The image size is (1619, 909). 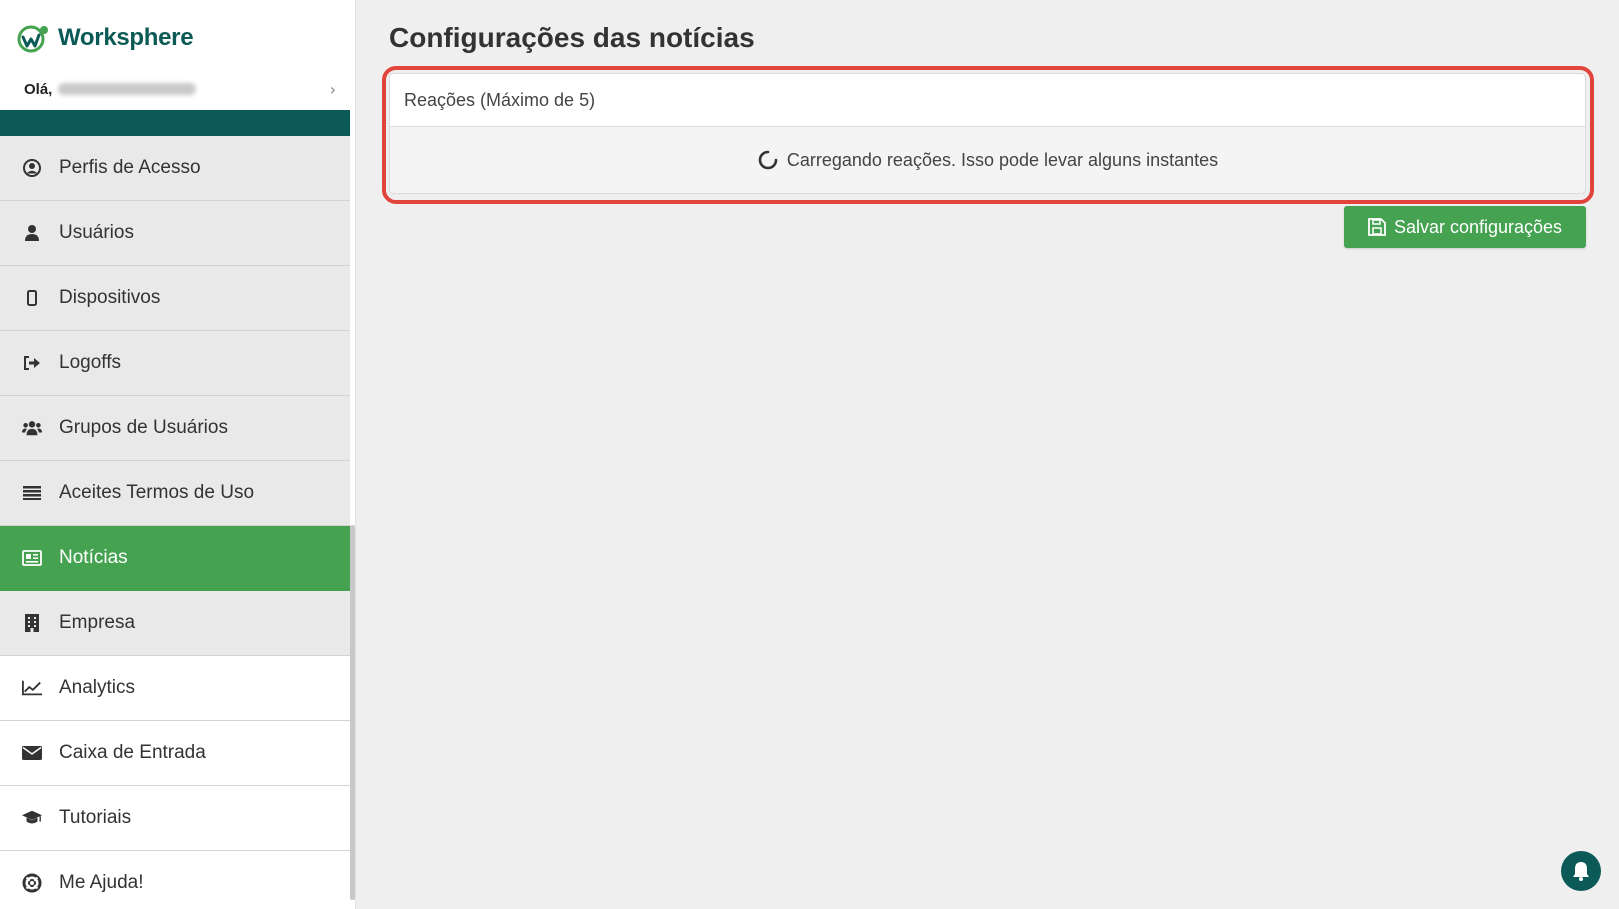 What do you see at coordinates (352, 712) in the screenshot?
I see `sidebar-scrollbar` at bounding box center [352, 712].